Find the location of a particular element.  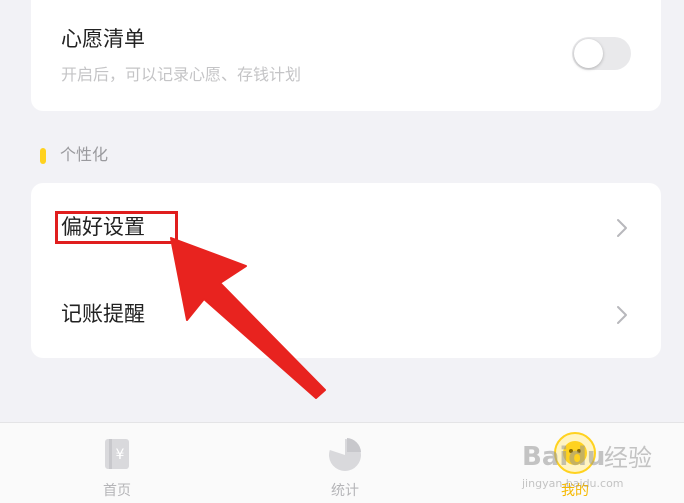

tab-home: ¥ 首页 is located at coordinates (117, 463).